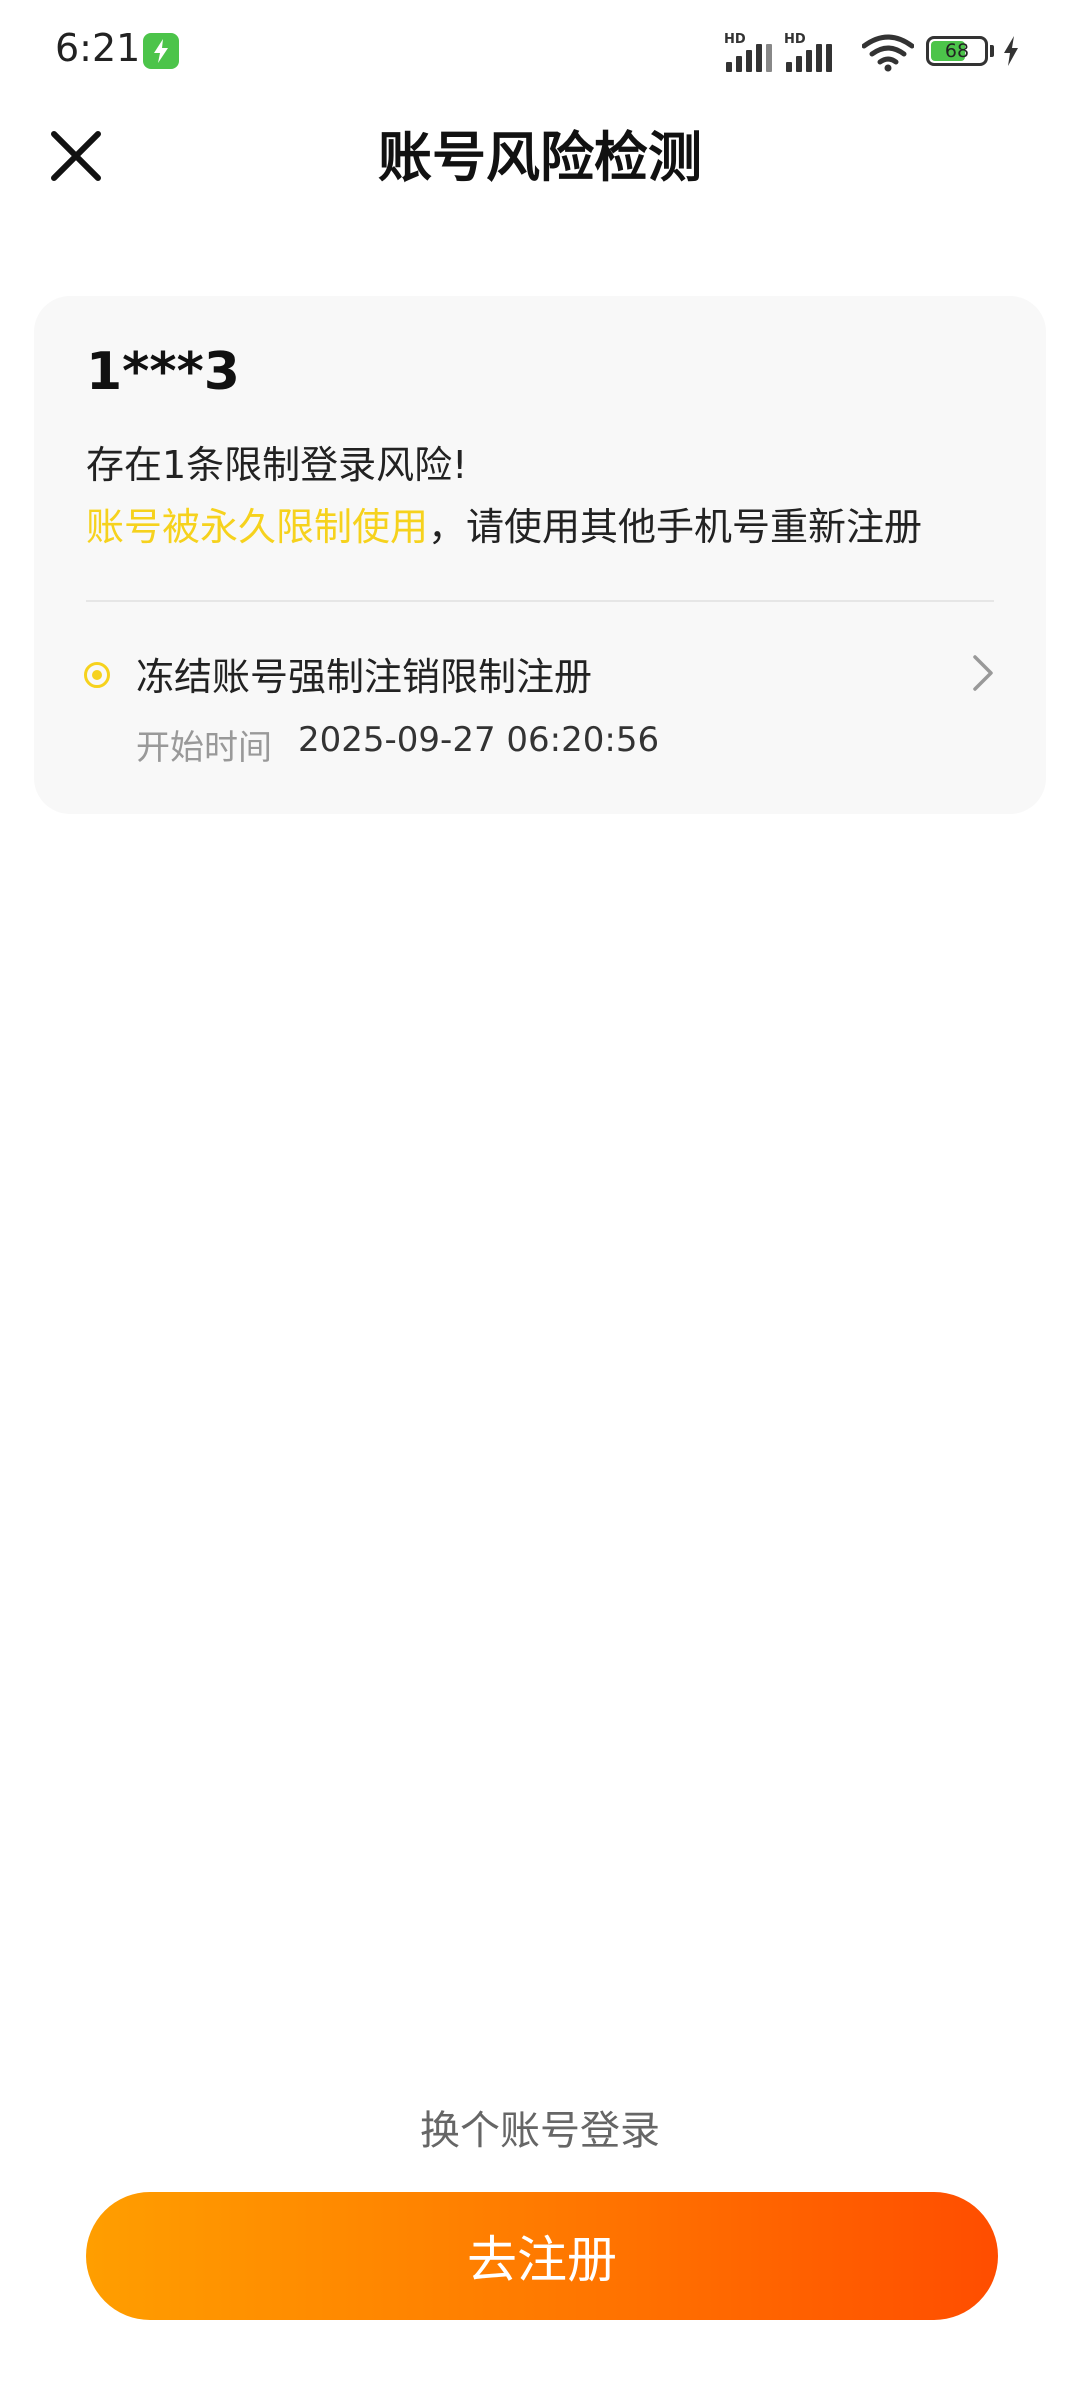 This screenshot has width=1080, height=2400. What do you see at coordinates (161, 51) in the screenshot?
I see `app-notification-icon` at bounding box center [161, 51].